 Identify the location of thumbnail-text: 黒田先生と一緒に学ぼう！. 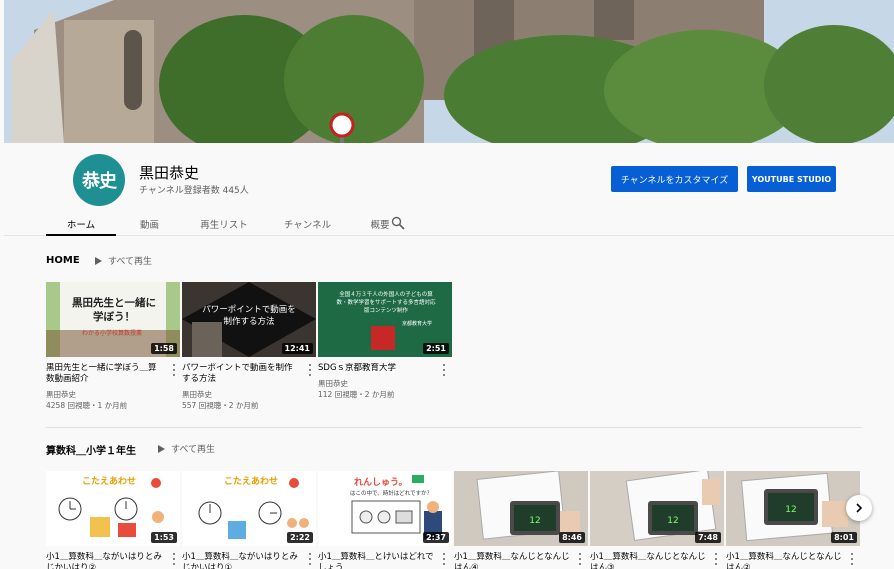
(114, 310).